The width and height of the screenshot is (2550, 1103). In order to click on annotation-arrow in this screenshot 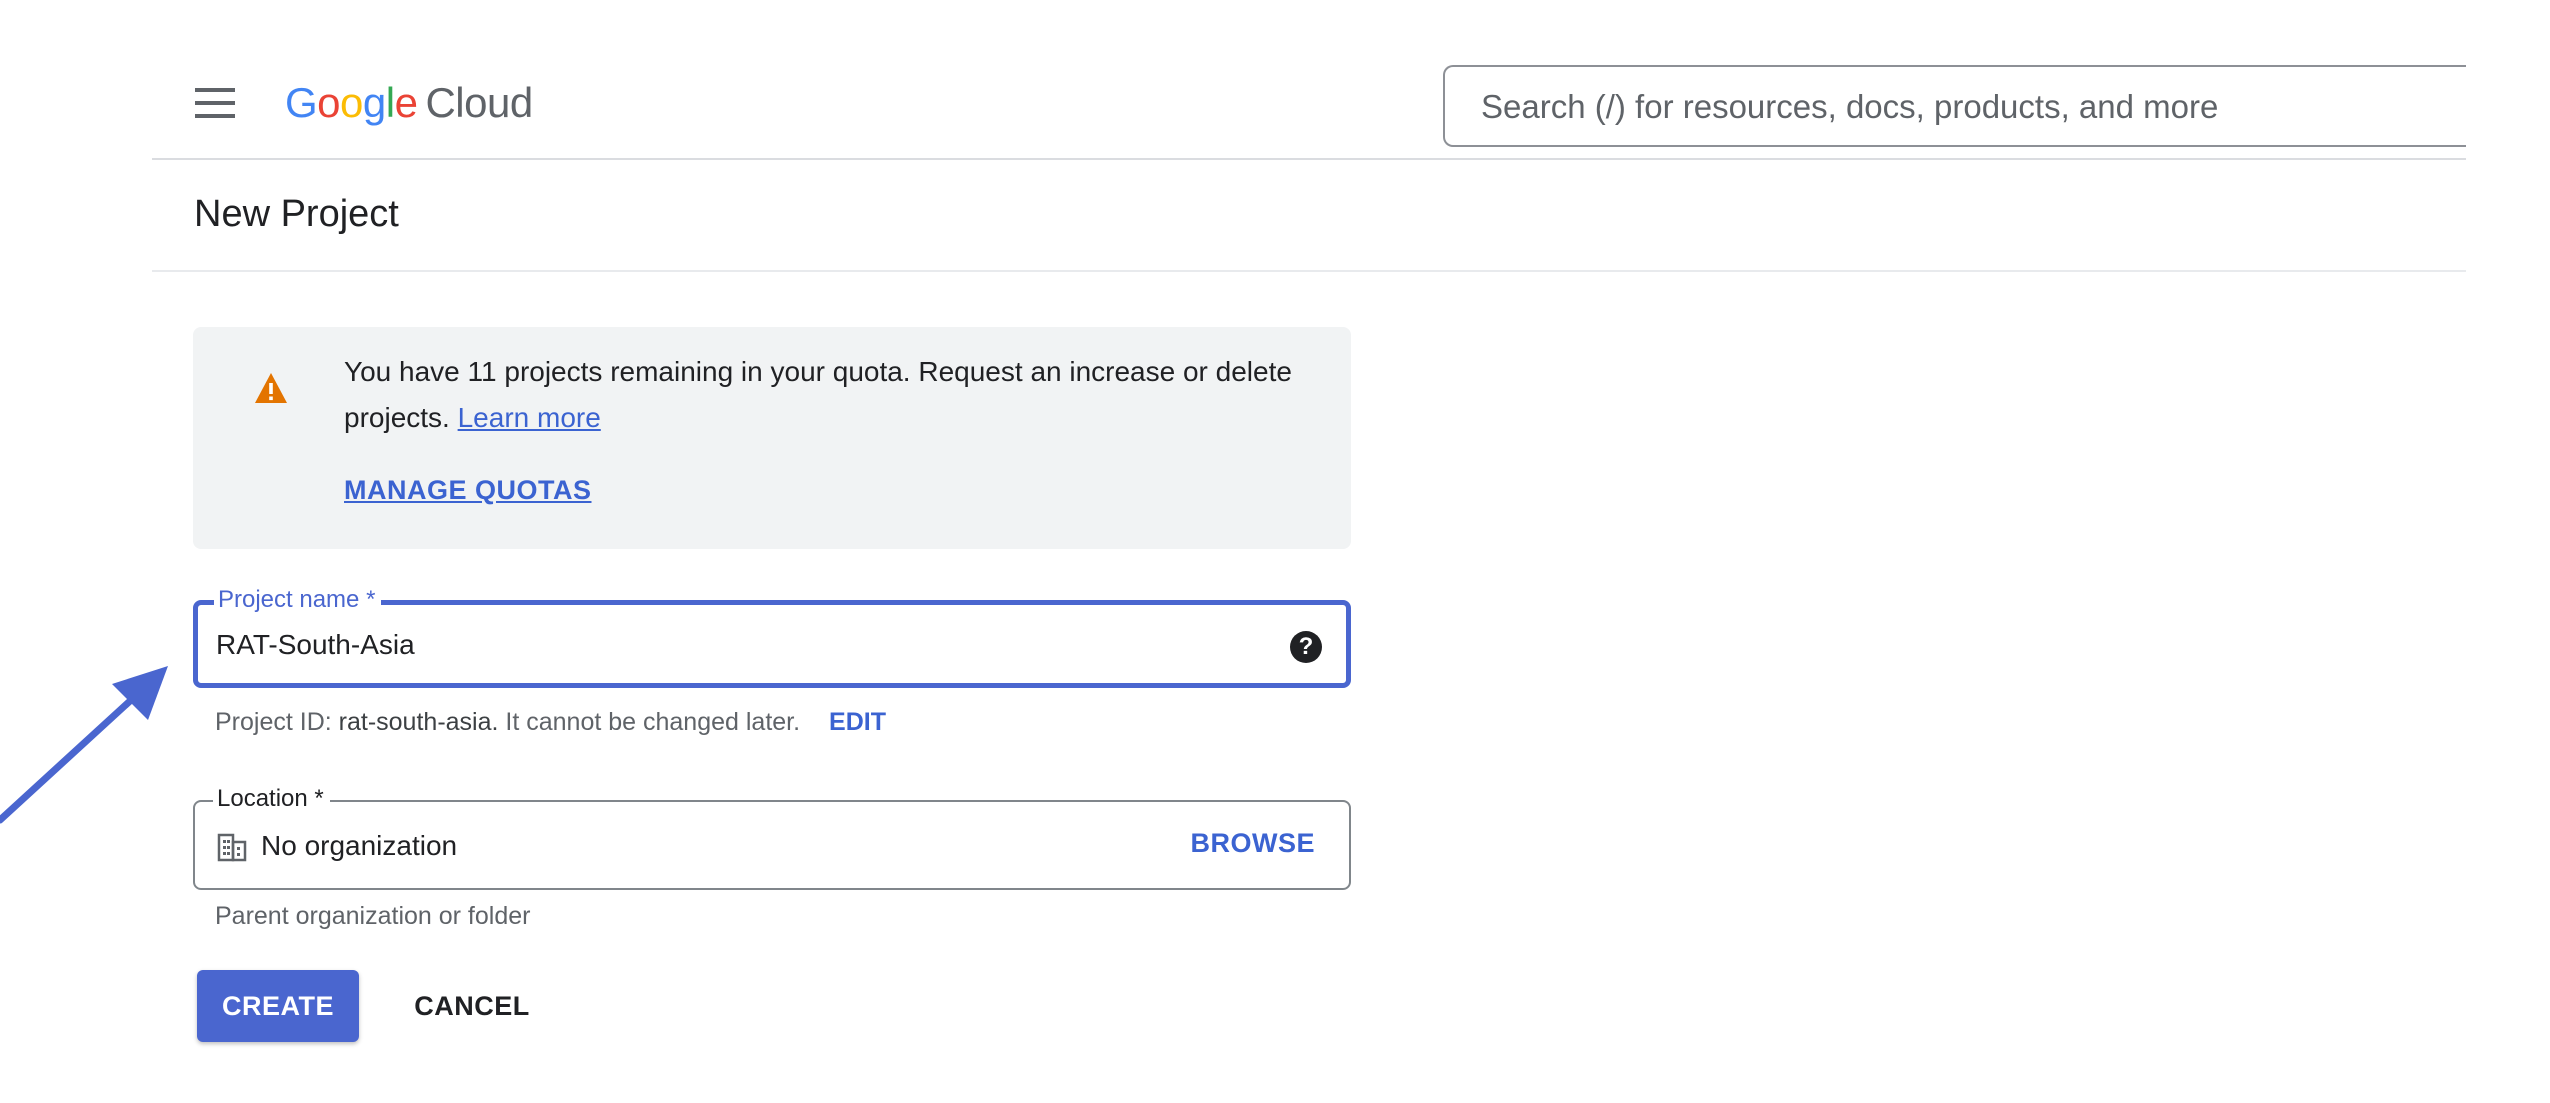, I will do `click(84, 745)`.